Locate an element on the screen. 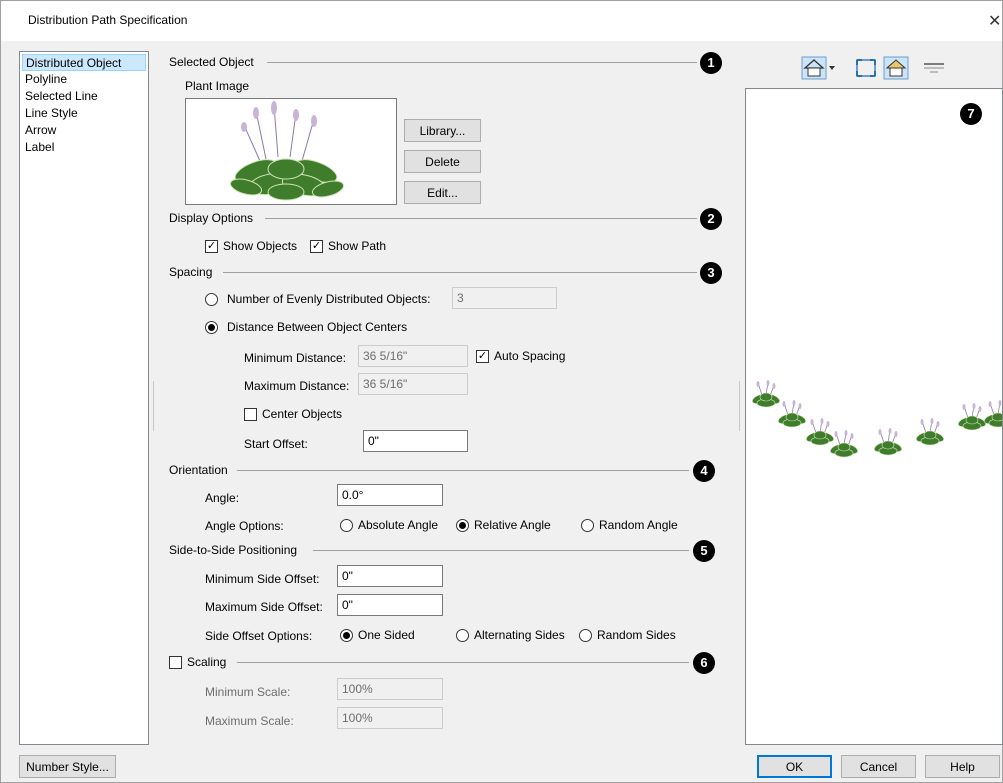 The height and width of the screenshot is (783, 1003). random-angle-label: Random Angle is located at coordinates (638, 525).